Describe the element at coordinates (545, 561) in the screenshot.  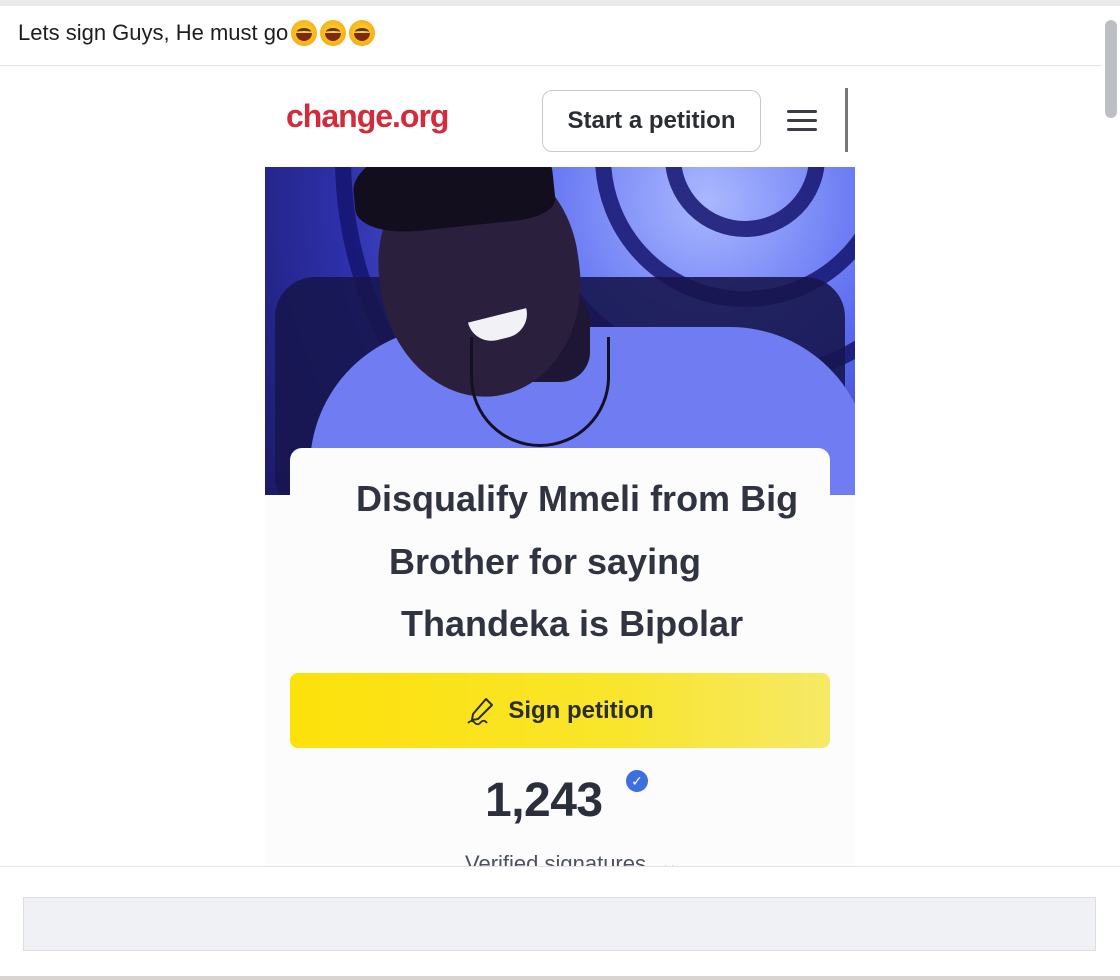
I see `petition-title-line-2: Brother for saying` at that location.